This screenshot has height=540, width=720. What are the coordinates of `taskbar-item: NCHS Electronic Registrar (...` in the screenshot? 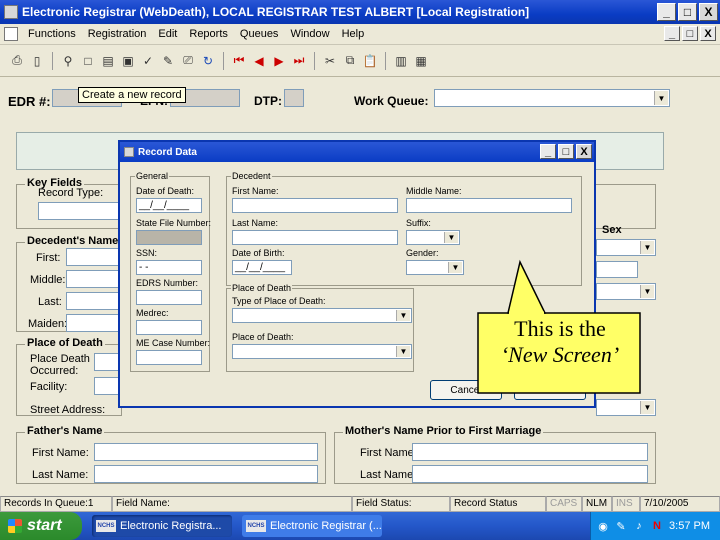 It's located at (312, 526).